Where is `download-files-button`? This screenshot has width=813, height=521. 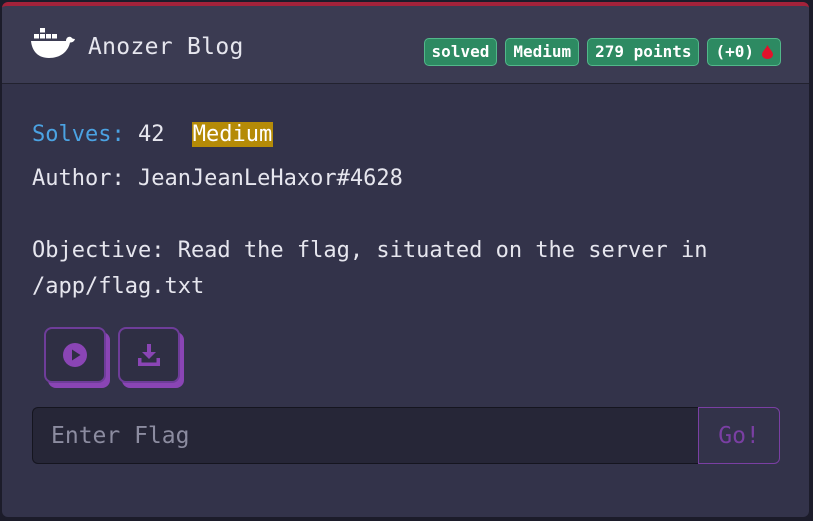
download-files-button is located at coordinates (149, 355).